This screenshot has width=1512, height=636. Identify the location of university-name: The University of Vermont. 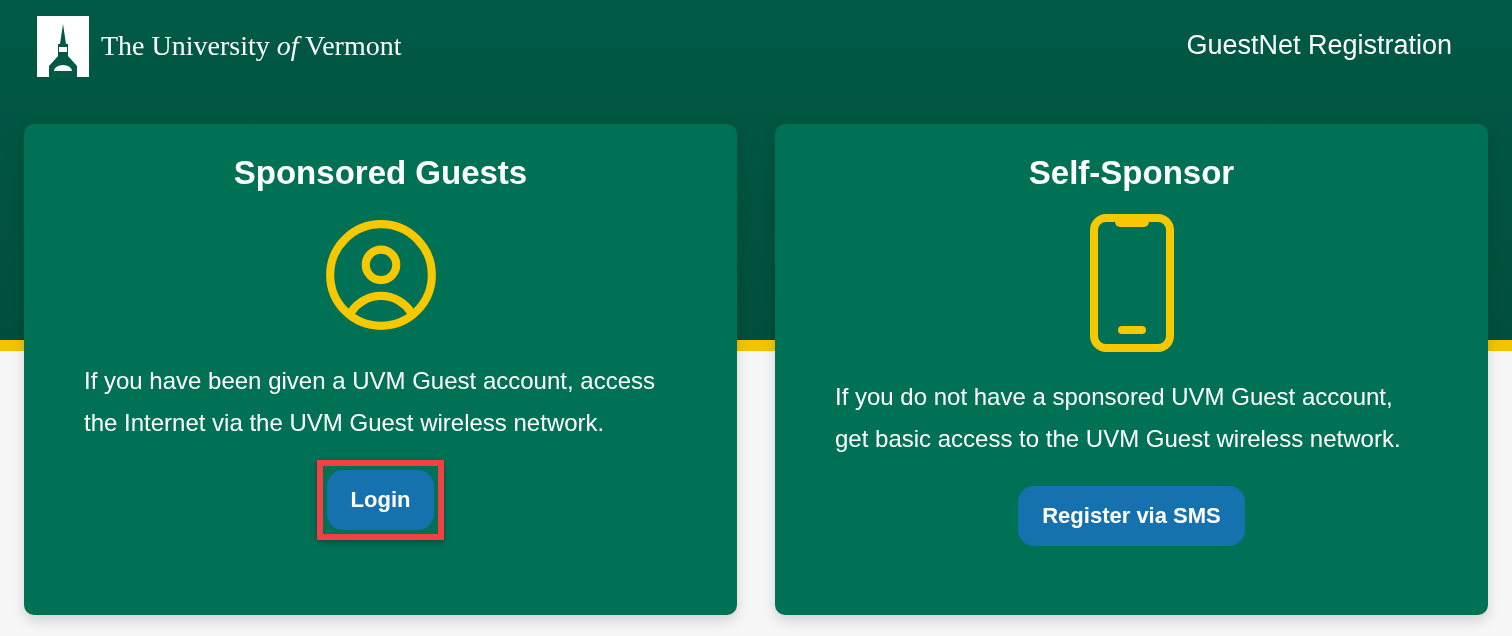
(251, 45).